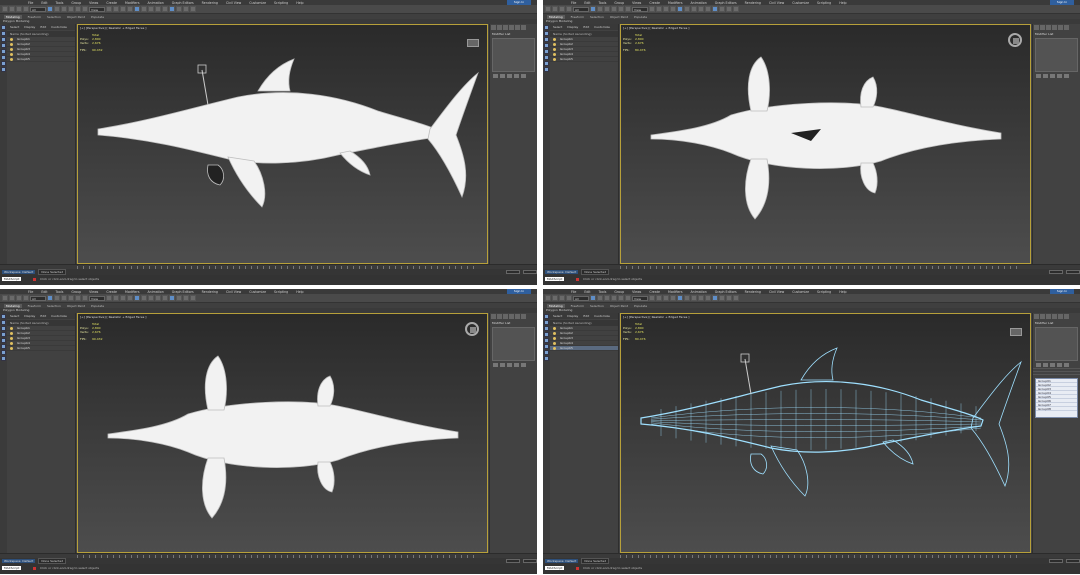 Image resolution: width=1080 pixels, height=575 pixels. Describe the element at coordinates (123, 298) in the screenshot. I see `angle-snap-icon` at that location.